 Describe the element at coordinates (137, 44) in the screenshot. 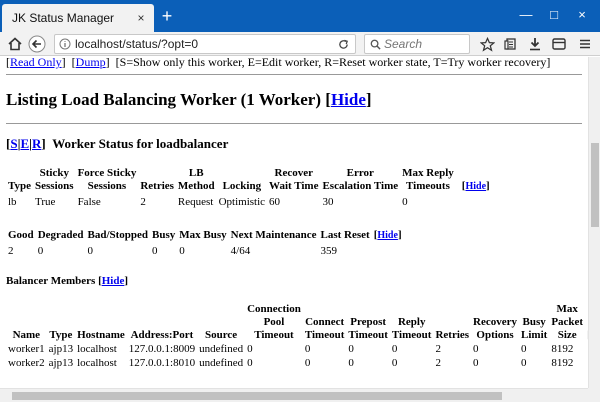

I see `url-text: localhost/status/?opt=0` at that location.